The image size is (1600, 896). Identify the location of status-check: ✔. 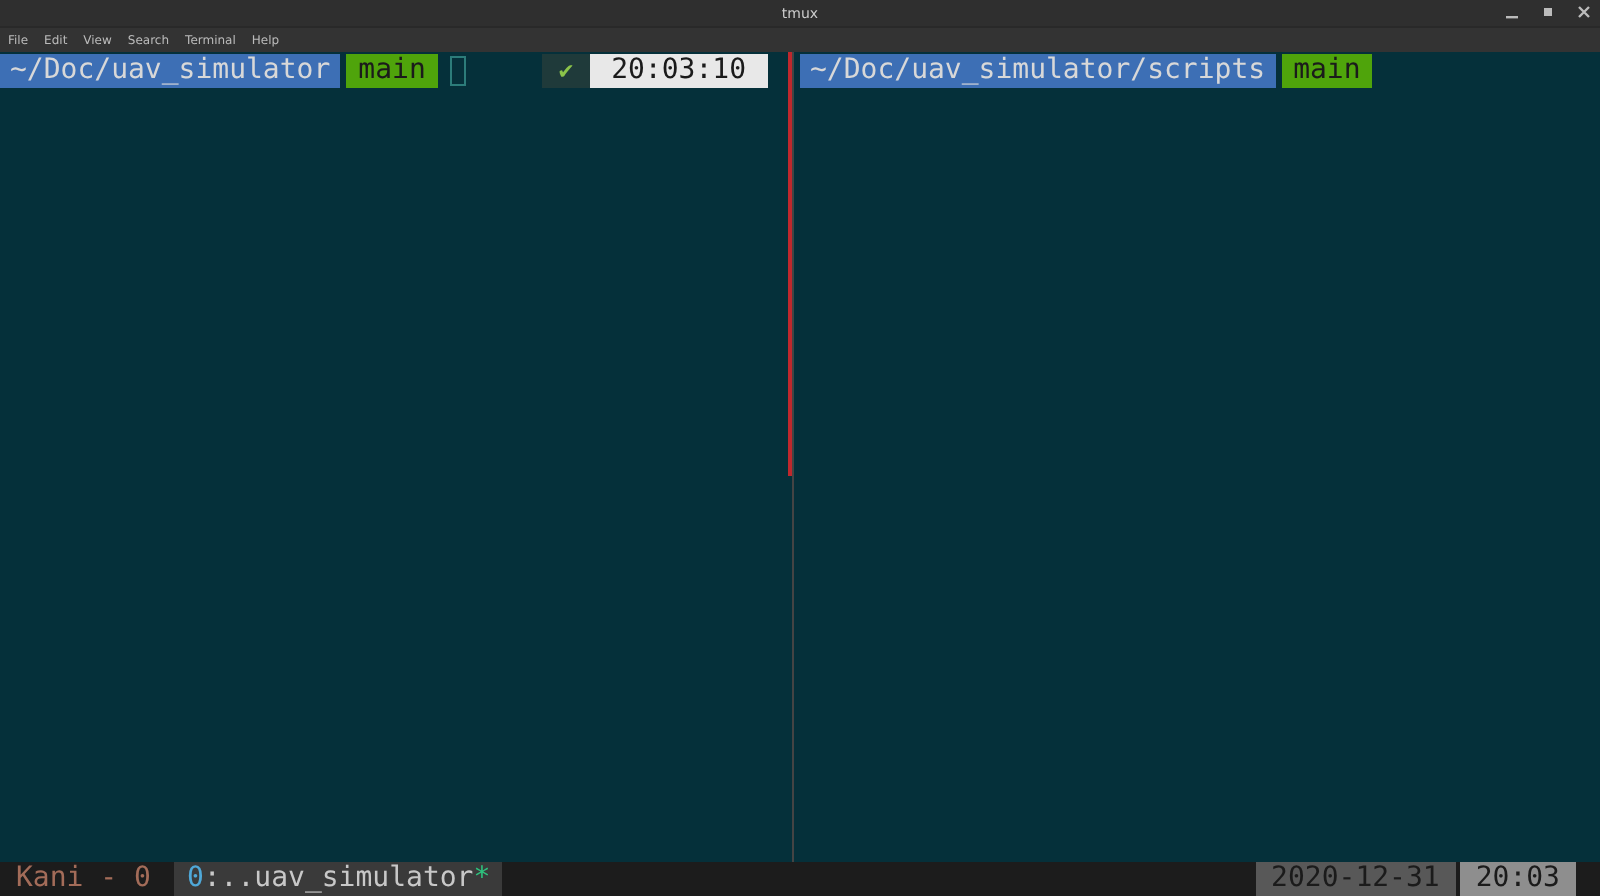
(566, 71).